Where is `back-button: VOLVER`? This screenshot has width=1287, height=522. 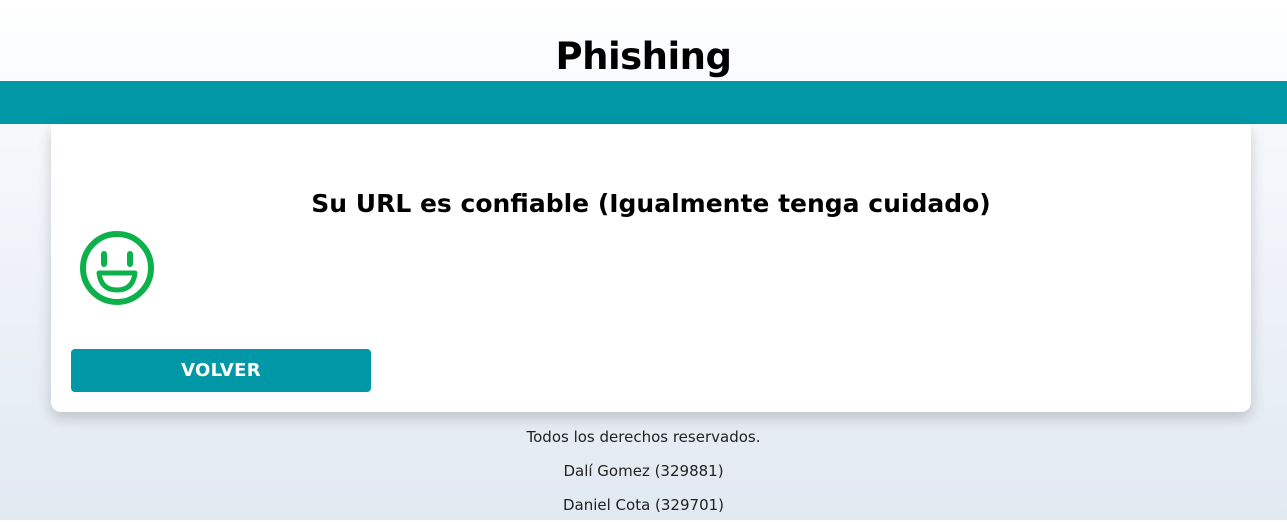
back-button: VOLVER is located at coordinates (221, 370).